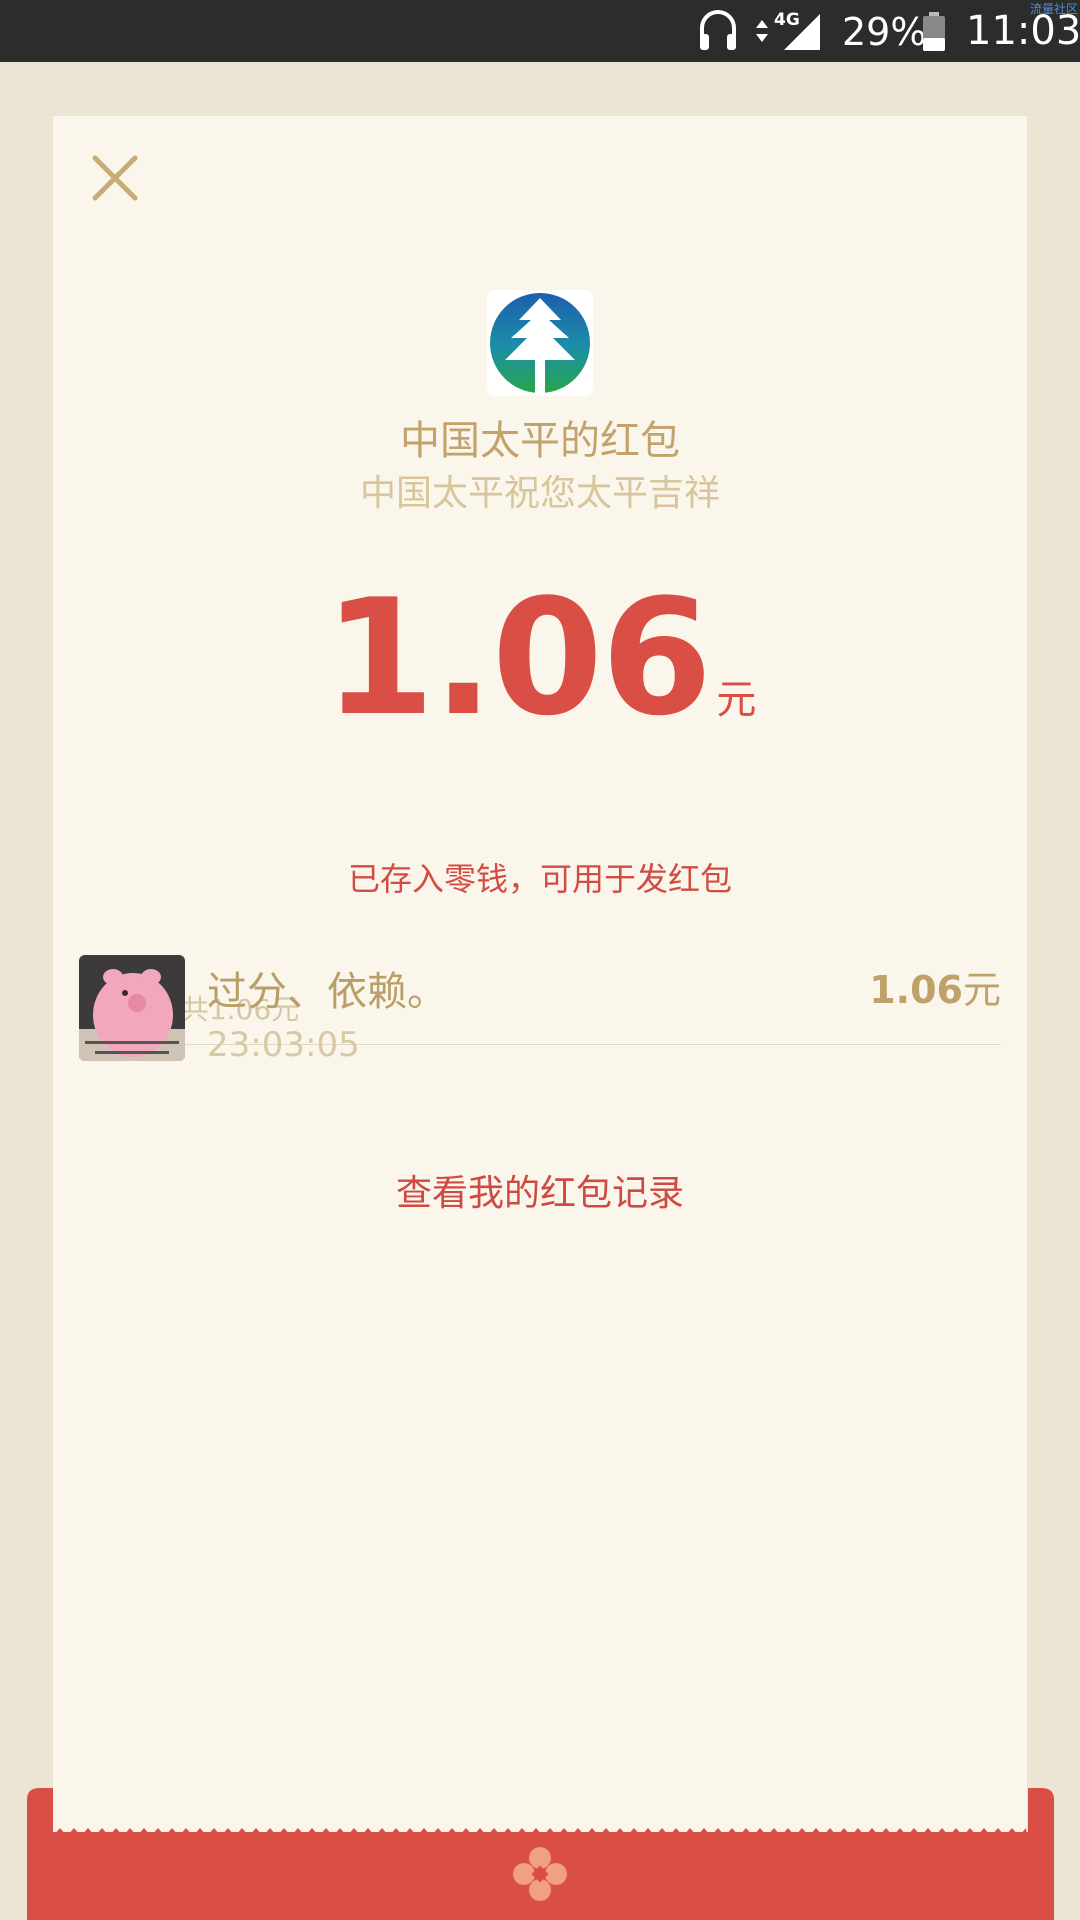 Image resolution: width=1080 pixels, height=1920 pixels. I want to click on blessing-text: 中国太平祝您太平吉祥, so click(539, 493).